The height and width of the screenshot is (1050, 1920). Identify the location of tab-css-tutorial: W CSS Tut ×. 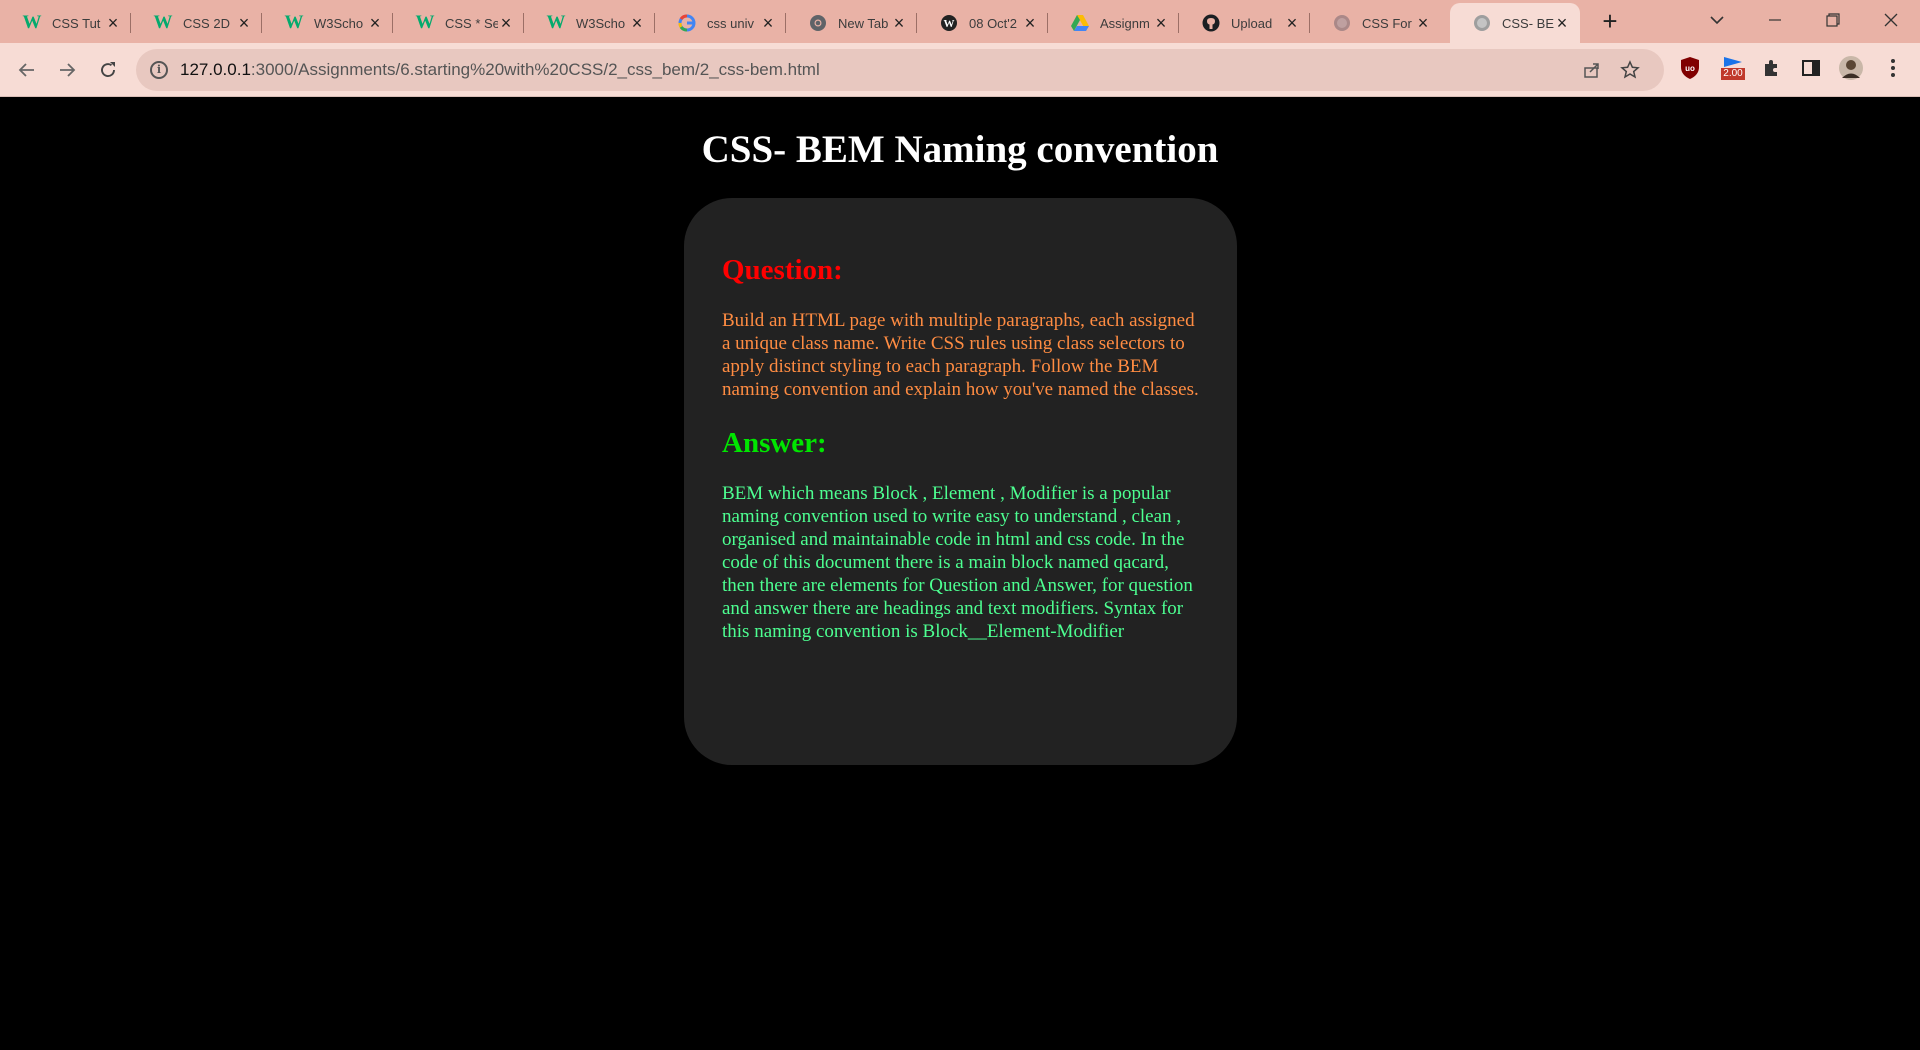
(65, 23).